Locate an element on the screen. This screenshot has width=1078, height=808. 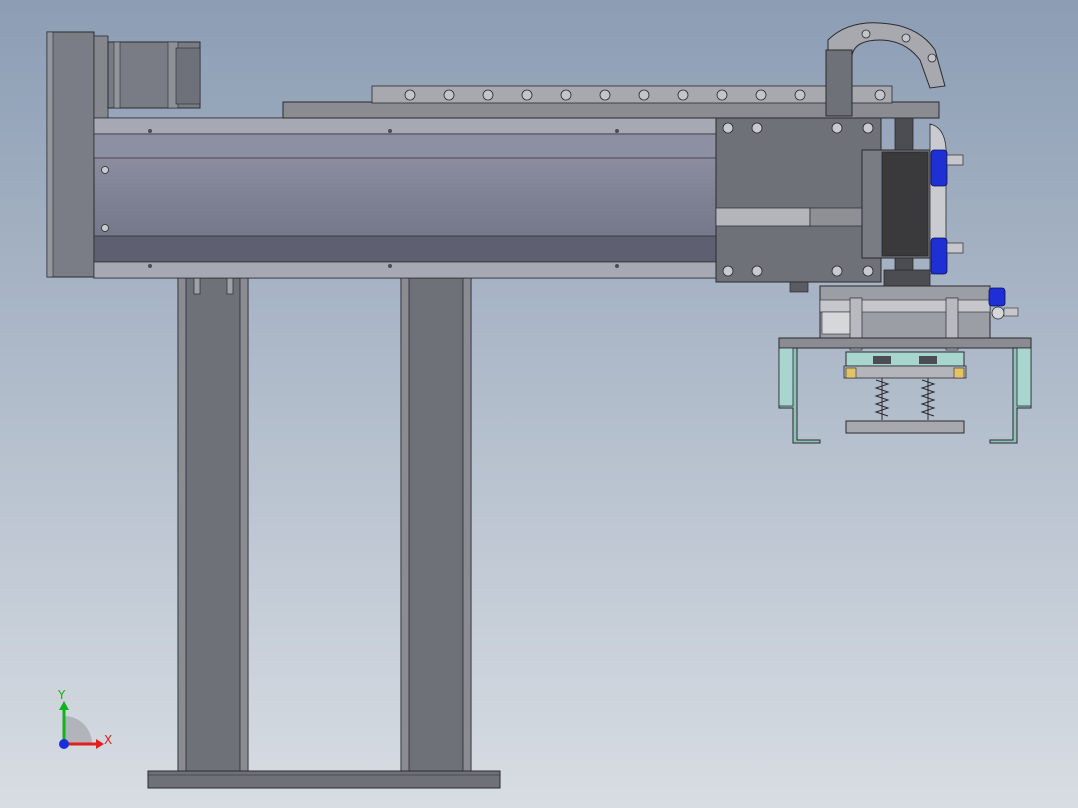
stand-leg-left-flange-r is located at coordinates (244, 524).